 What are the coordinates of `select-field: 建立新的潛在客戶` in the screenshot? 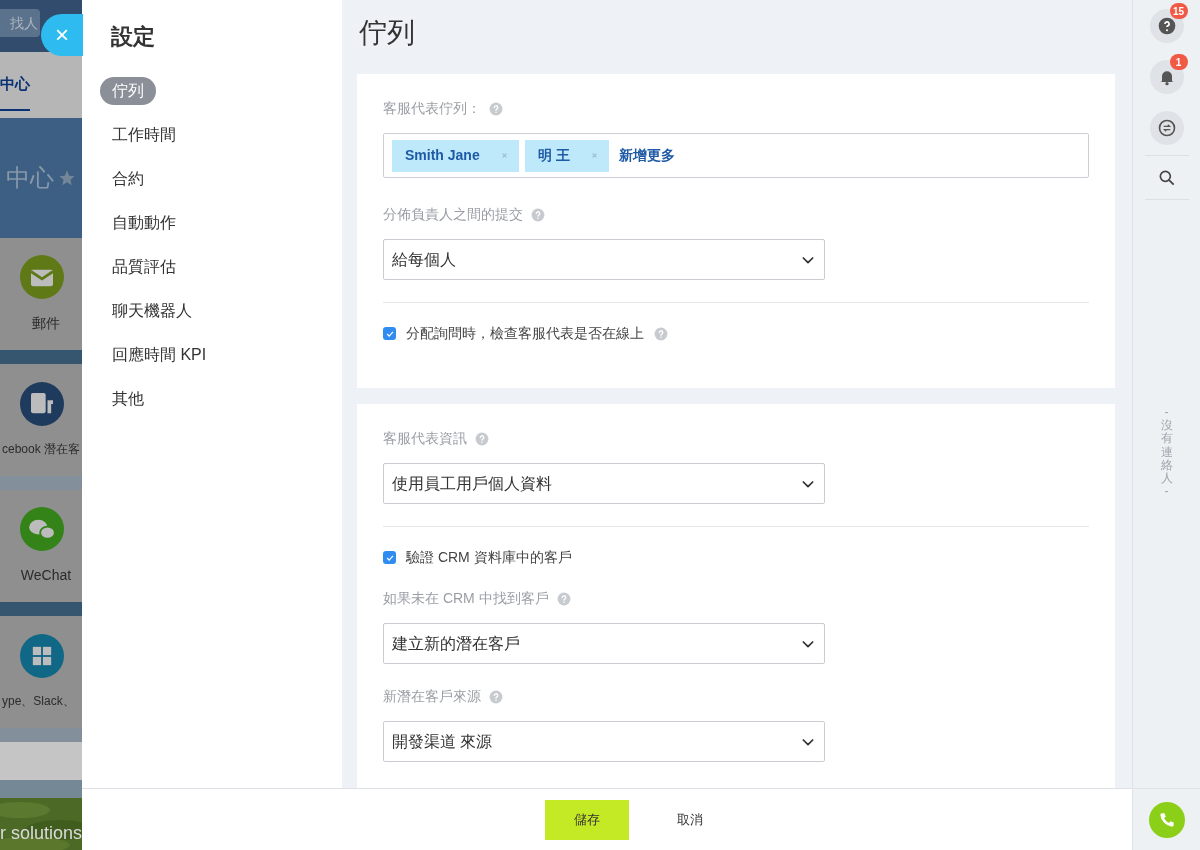 It's located at (604, 643).